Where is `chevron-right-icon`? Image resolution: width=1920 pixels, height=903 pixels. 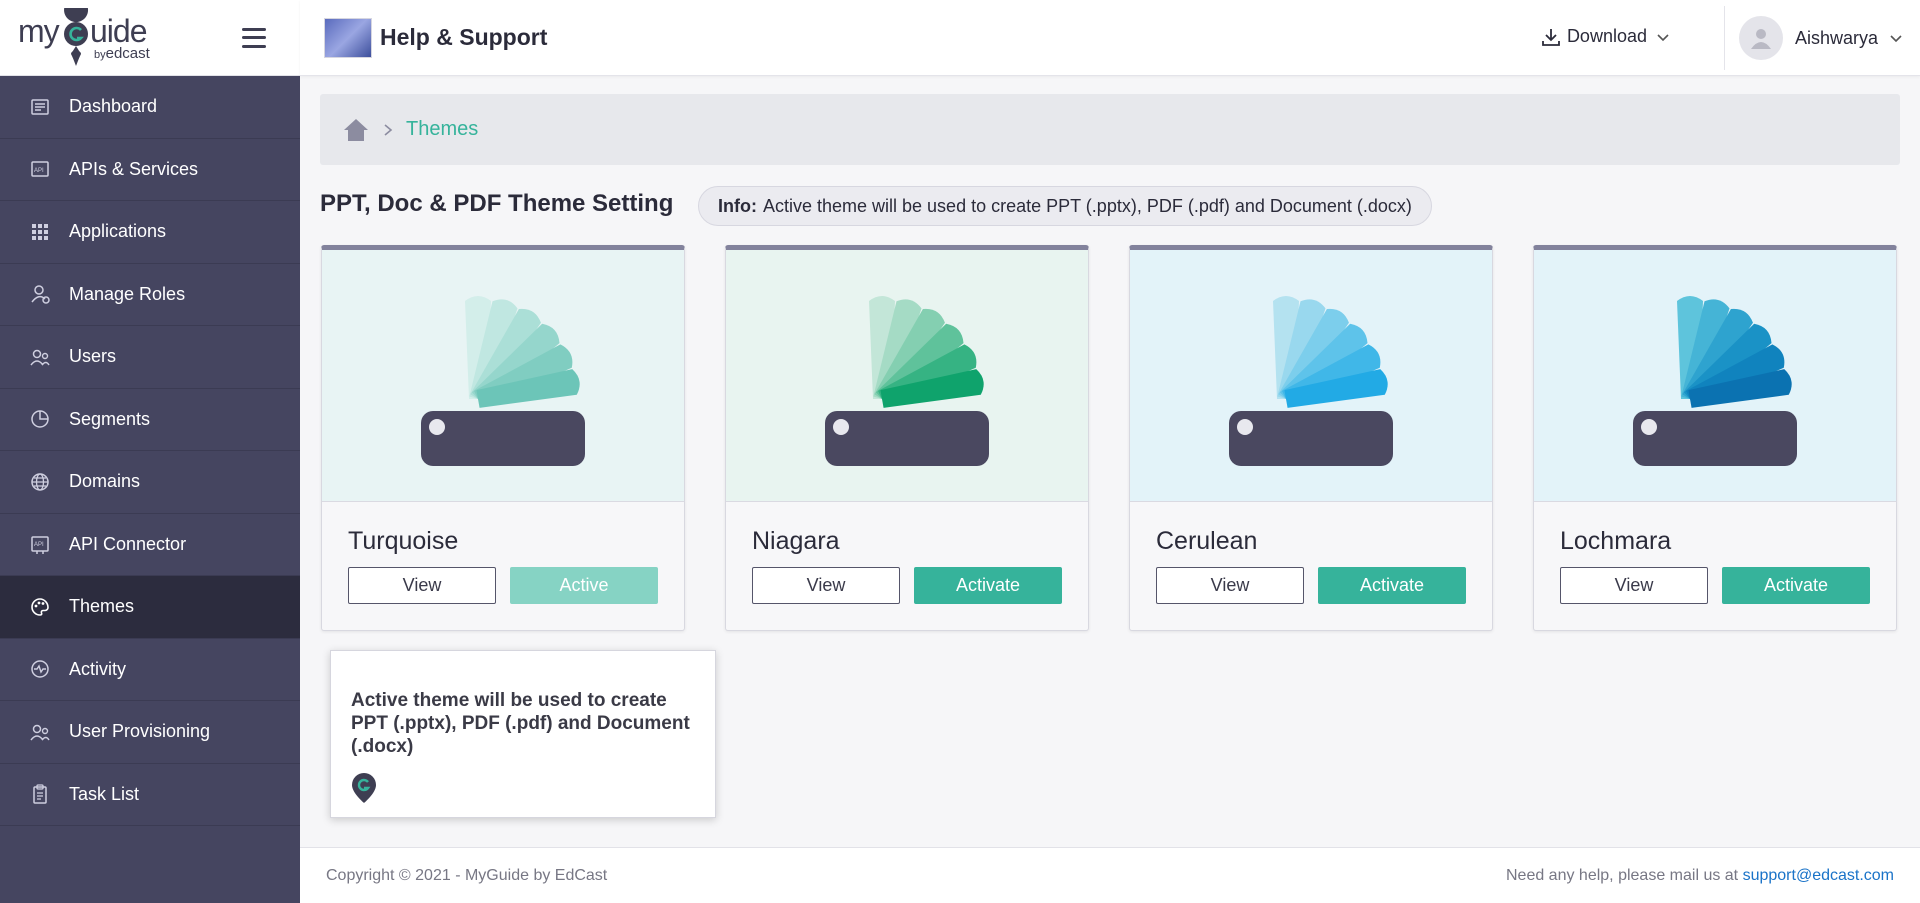 chevron-right-icon is located at coordinates (388, 129).